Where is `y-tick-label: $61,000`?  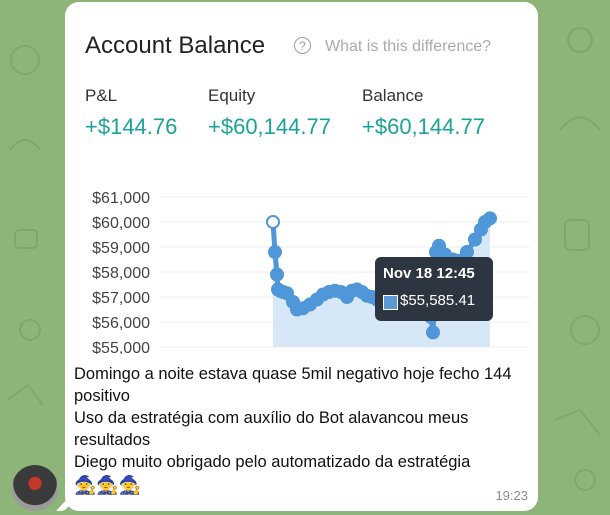
y-tick-label: $61,000 is located at coordinates (121, 198).